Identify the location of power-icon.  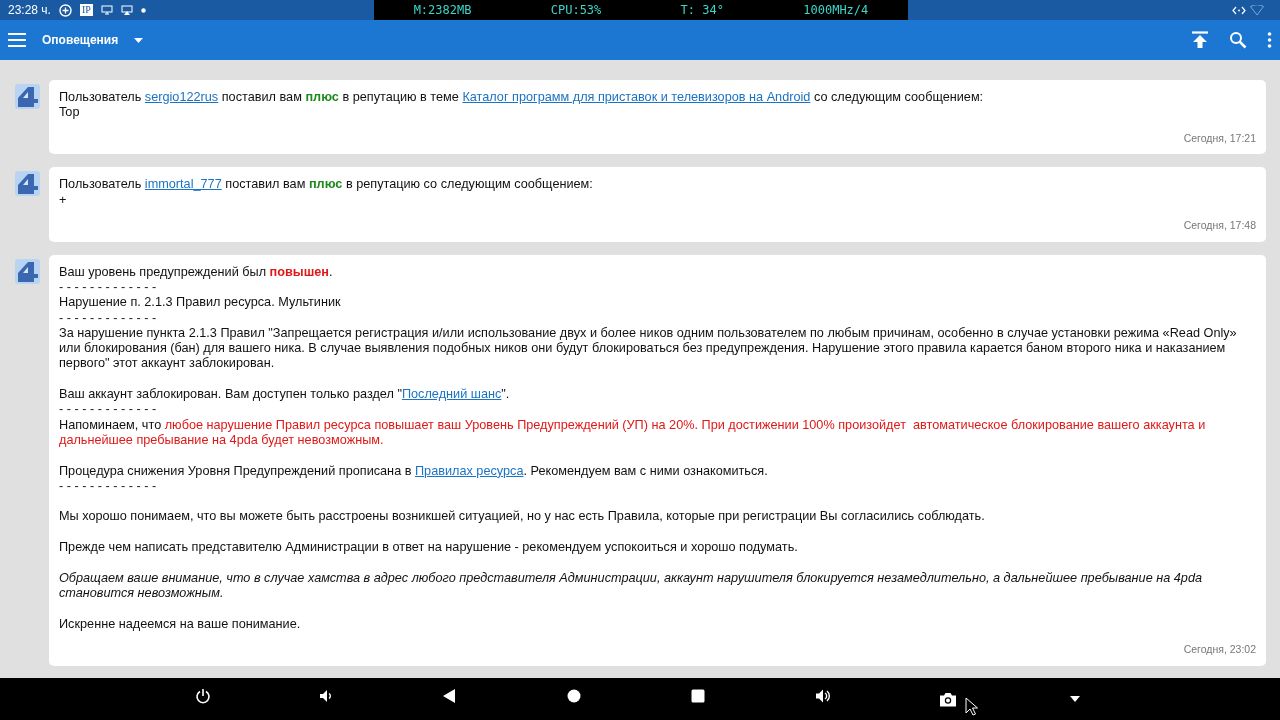
(203, 695).